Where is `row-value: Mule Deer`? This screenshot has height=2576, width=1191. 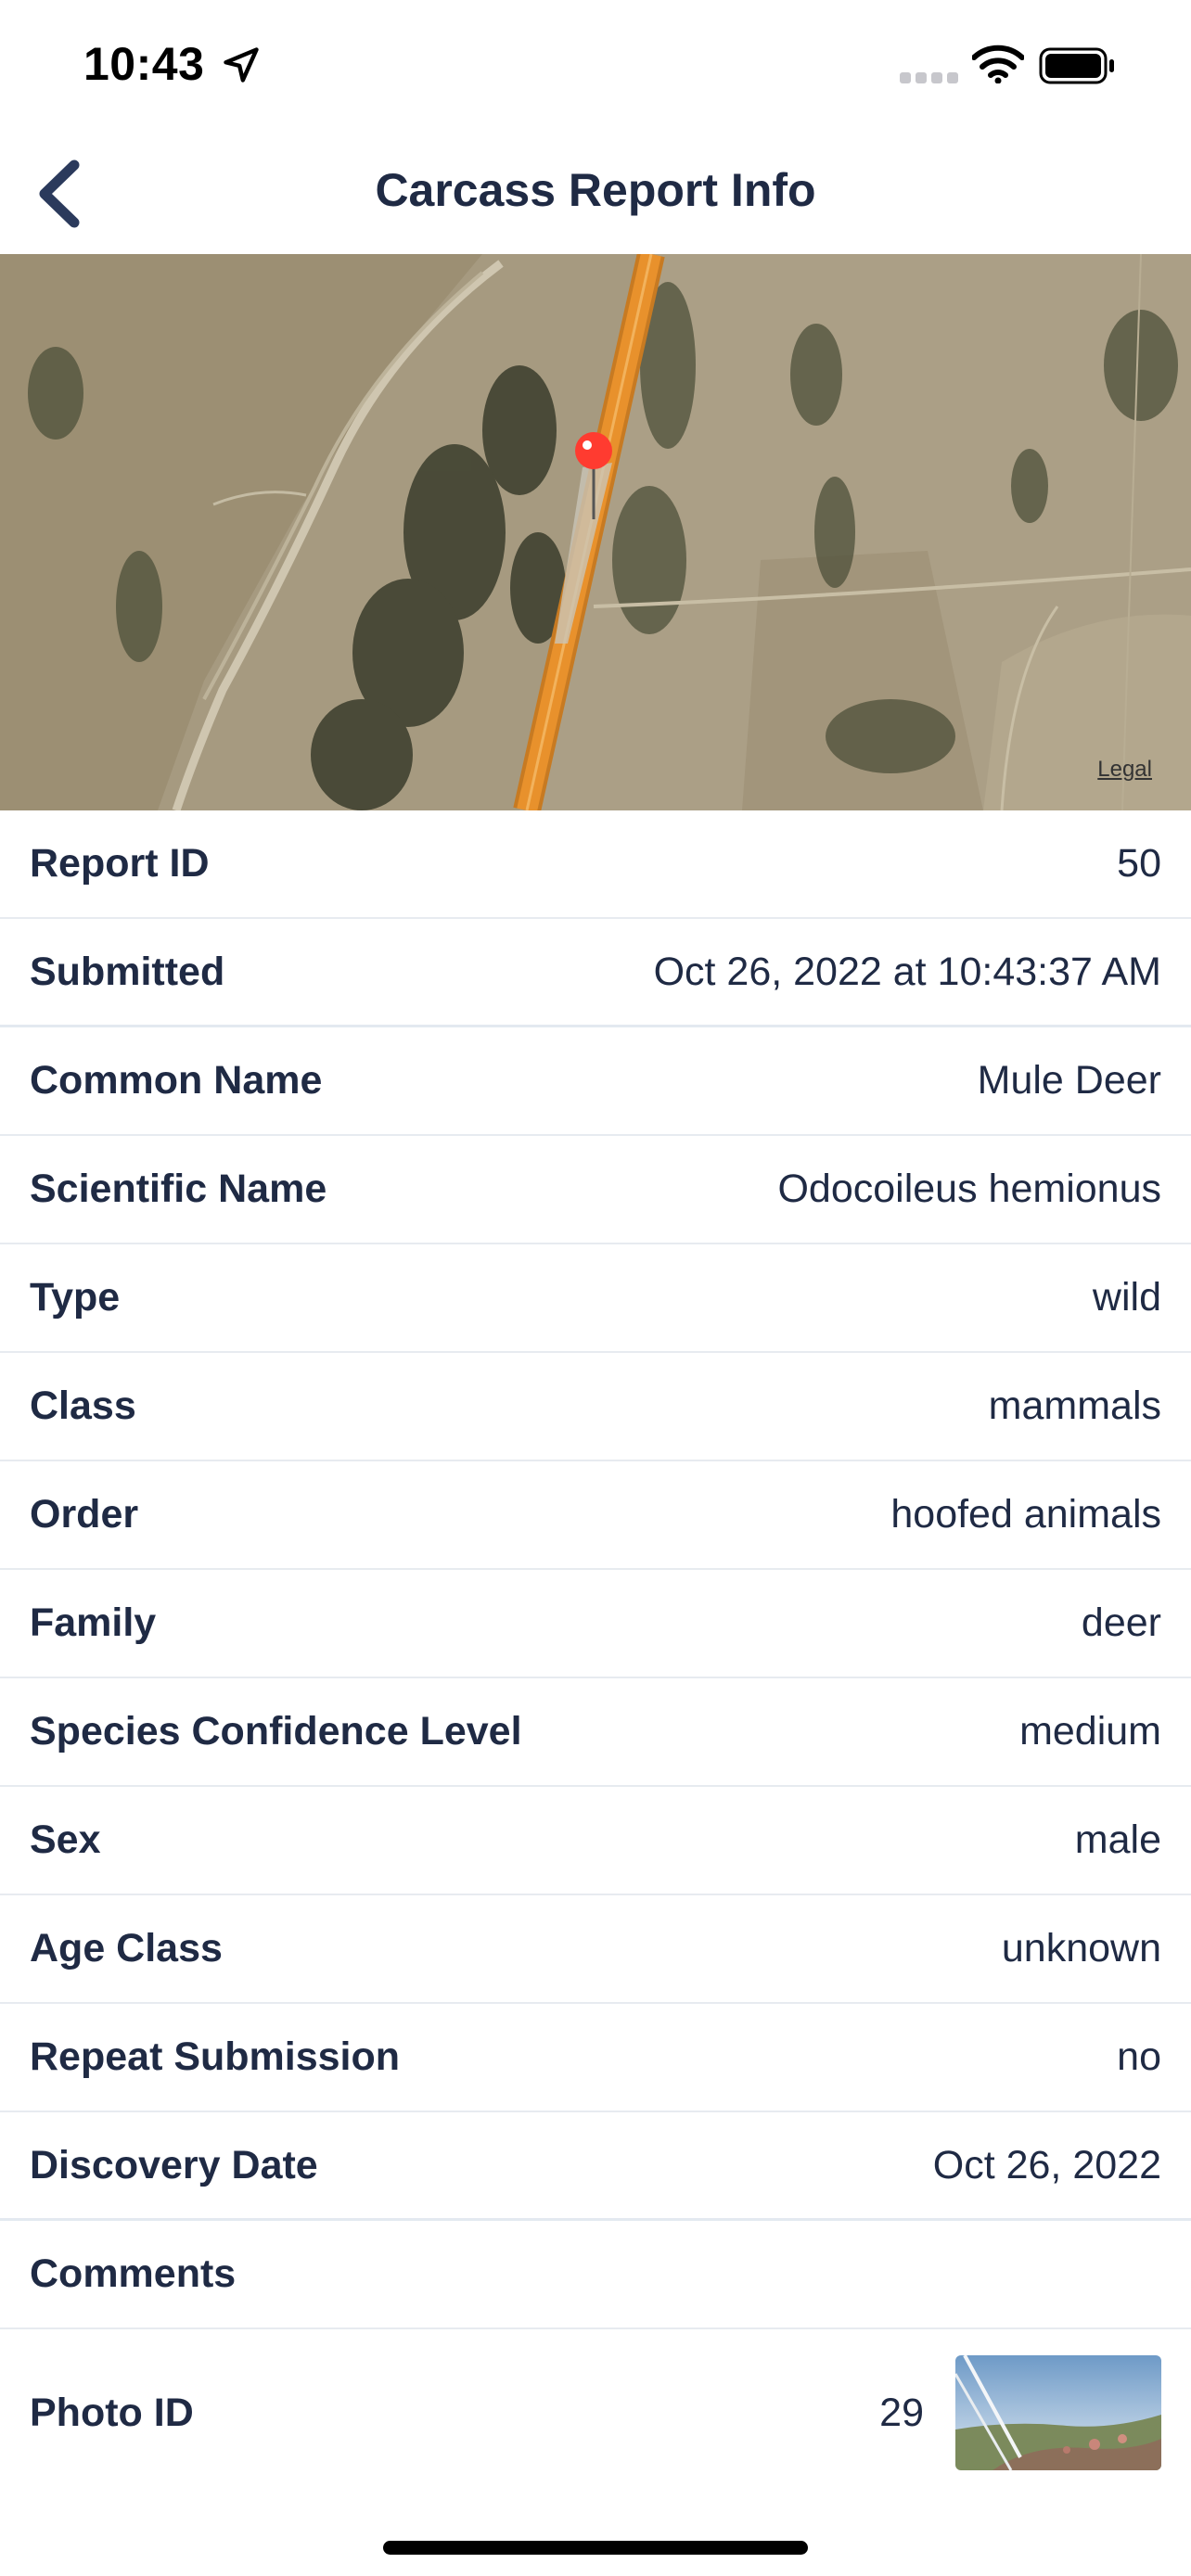 row-value: Mule Deer is located at coordinates (1069, 1080).